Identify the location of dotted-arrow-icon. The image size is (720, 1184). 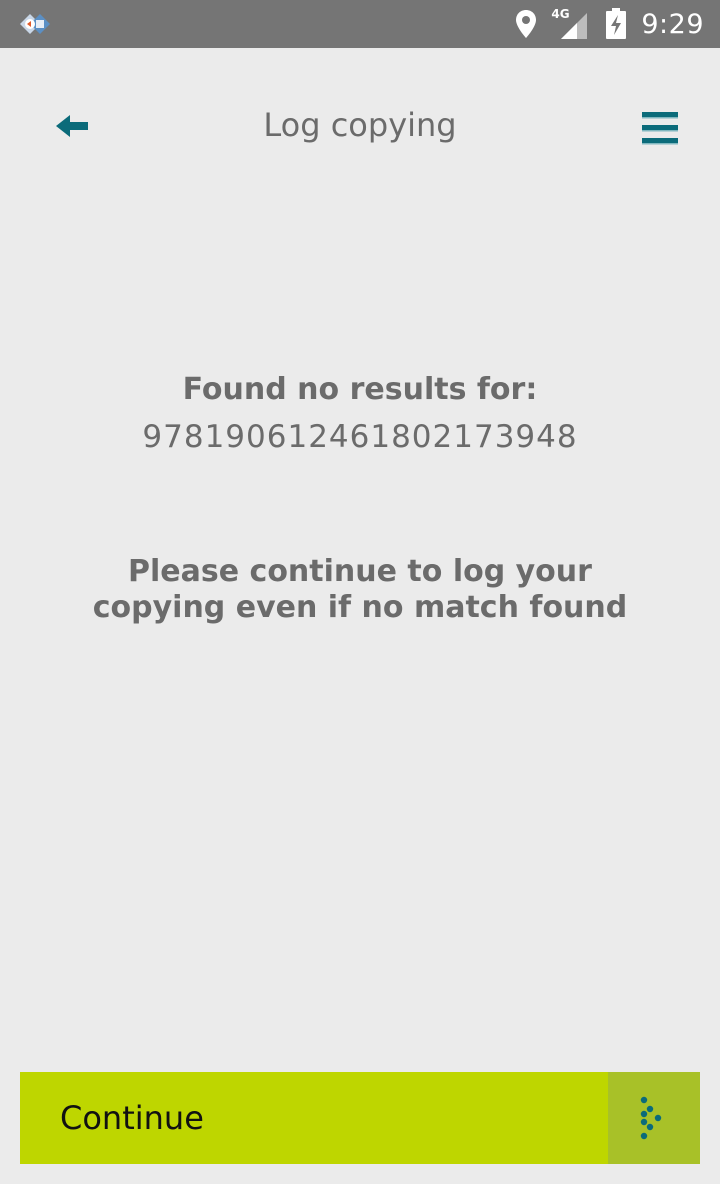
(651, 1118).